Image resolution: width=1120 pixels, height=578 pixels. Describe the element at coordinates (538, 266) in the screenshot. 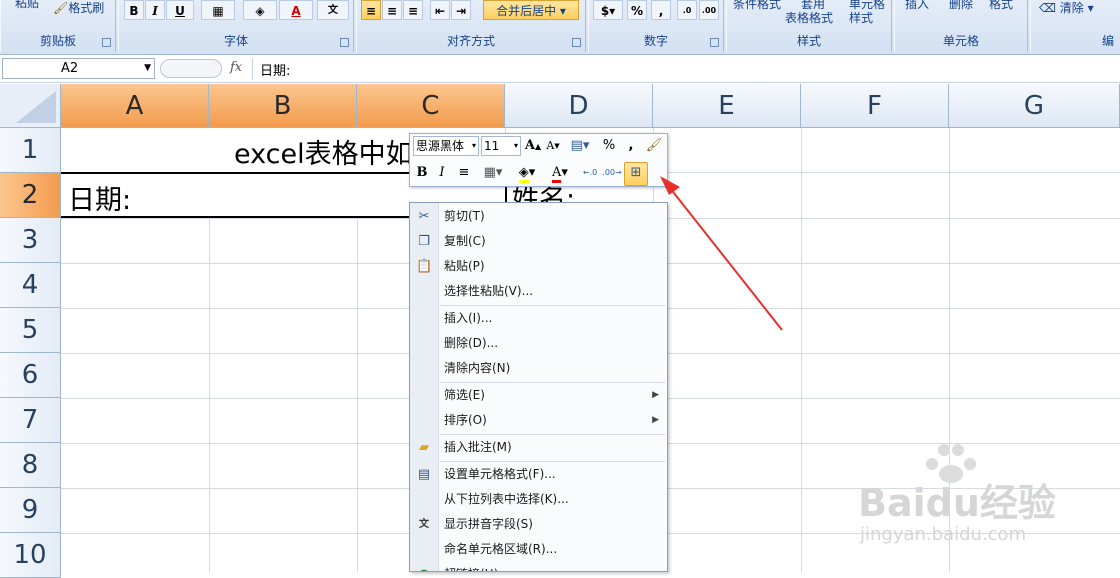

I see `menu-item-paste: 📋 粘贴(P)` at that location.